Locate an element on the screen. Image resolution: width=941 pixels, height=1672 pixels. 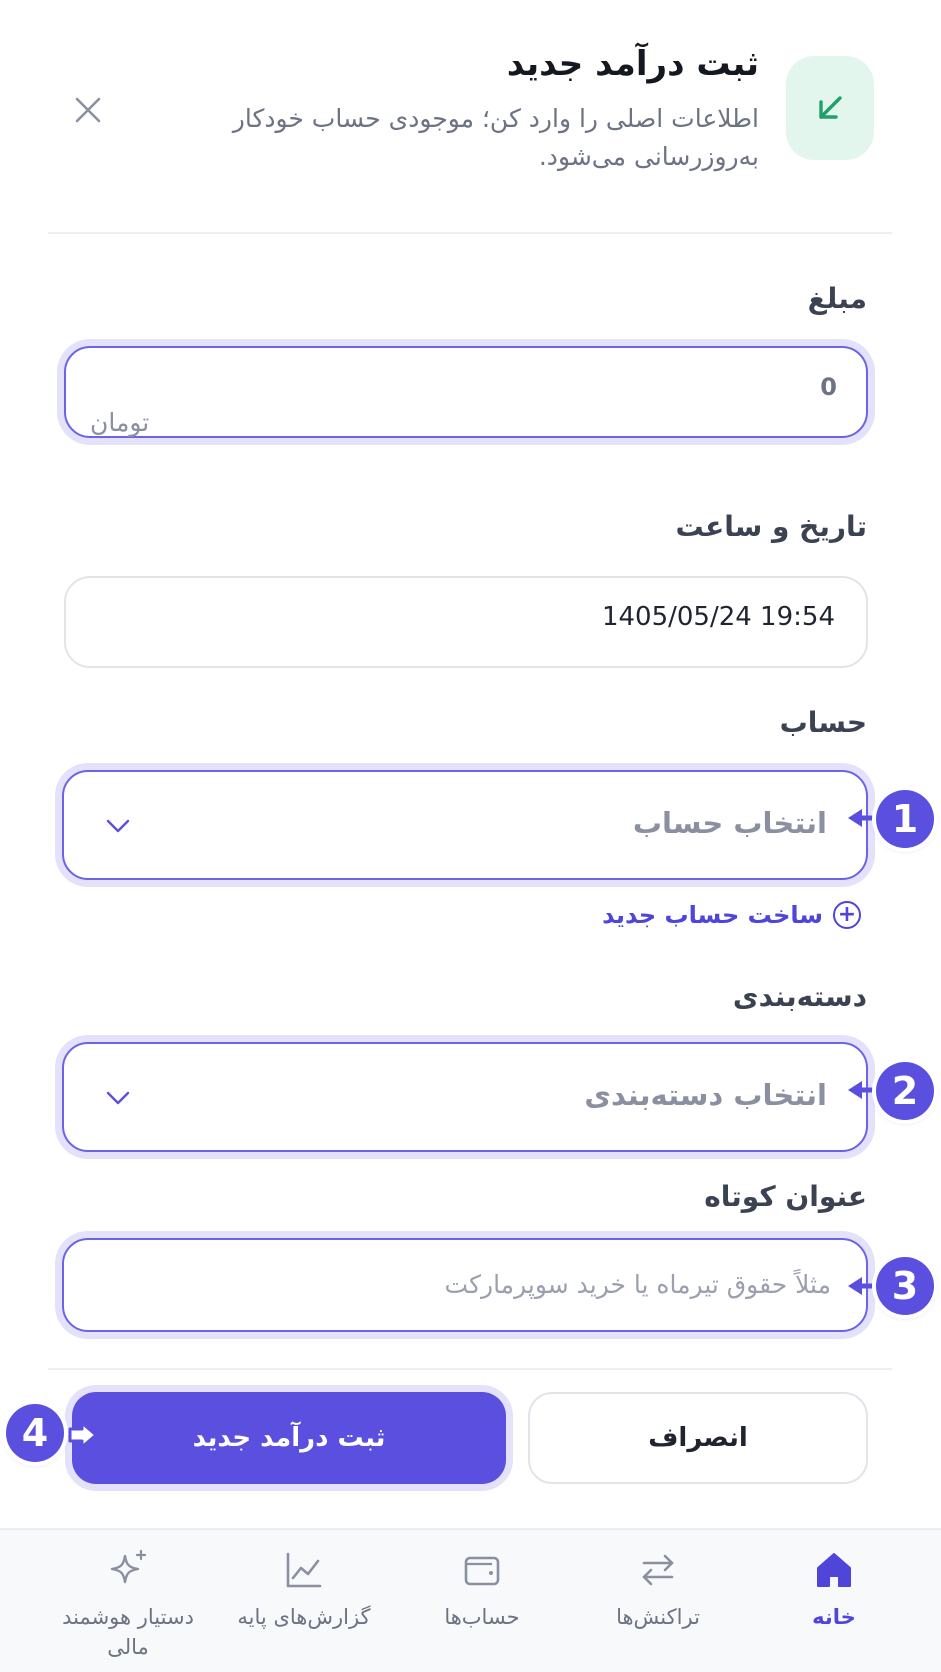
nav-label-home: خانه is located at coordinates (834, 1617).